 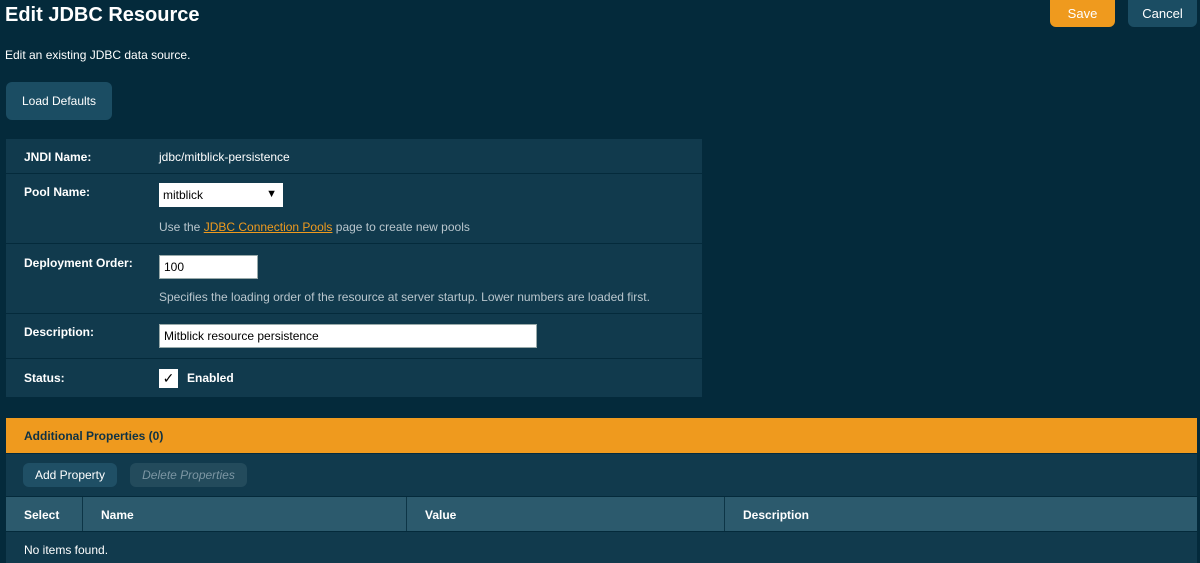 I want to click on deployment-order-input, so click(x=208, y=267).